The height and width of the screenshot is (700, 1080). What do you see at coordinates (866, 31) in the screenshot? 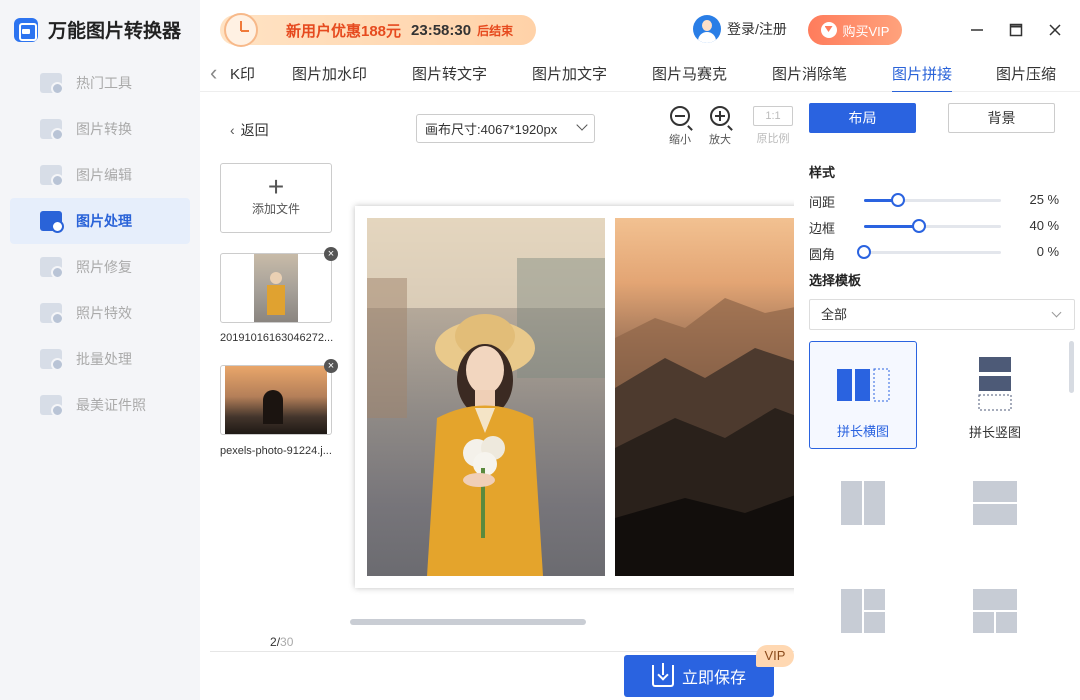
I see `buy-vip-label: 购买VIP` at bounding box center [866, 31].